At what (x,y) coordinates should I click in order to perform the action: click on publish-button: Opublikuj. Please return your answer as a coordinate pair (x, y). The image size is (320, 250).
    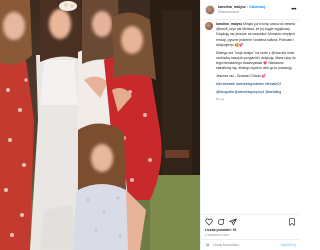
    Looking at the image, I should click on (288, 245).